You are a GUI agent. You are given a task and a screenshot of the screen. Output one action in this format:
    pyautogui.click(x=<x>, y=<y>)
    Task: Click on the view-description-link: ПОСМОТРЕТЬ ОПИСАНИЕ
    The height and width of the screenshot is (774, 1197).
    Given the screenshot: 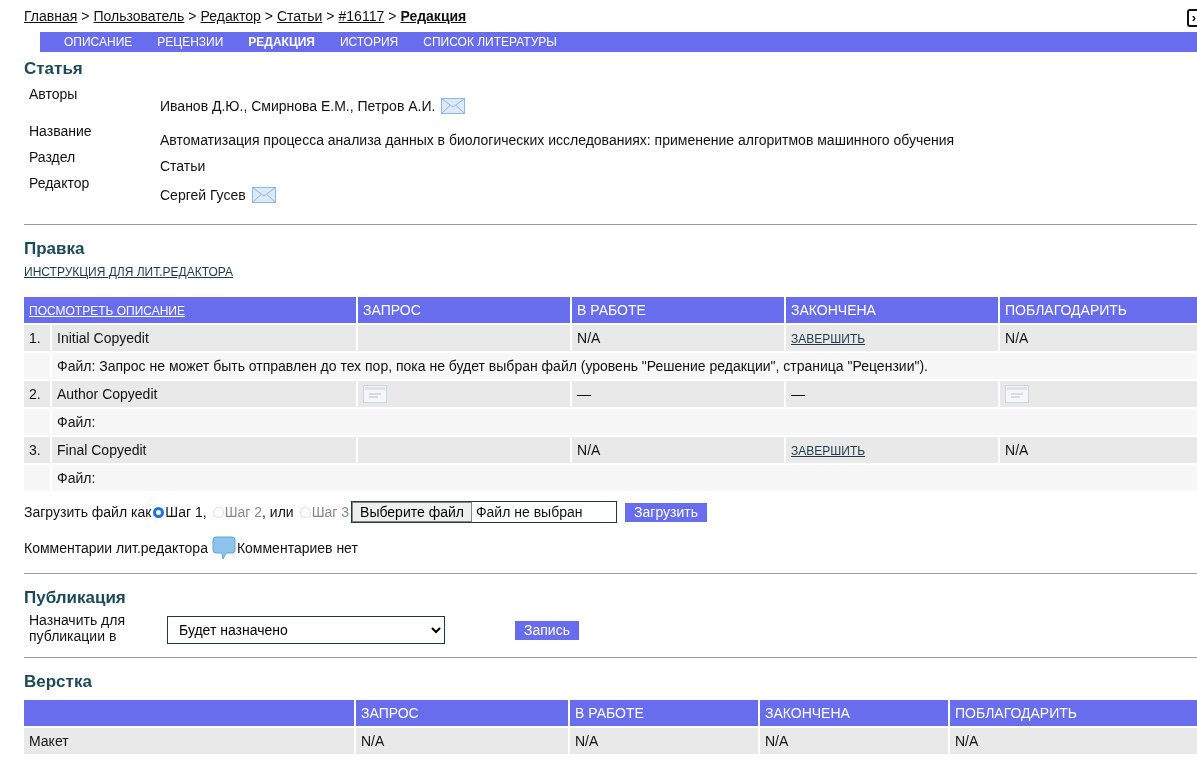 What is the action you would take?
    pyautogui.click(x=107, y=311)
    